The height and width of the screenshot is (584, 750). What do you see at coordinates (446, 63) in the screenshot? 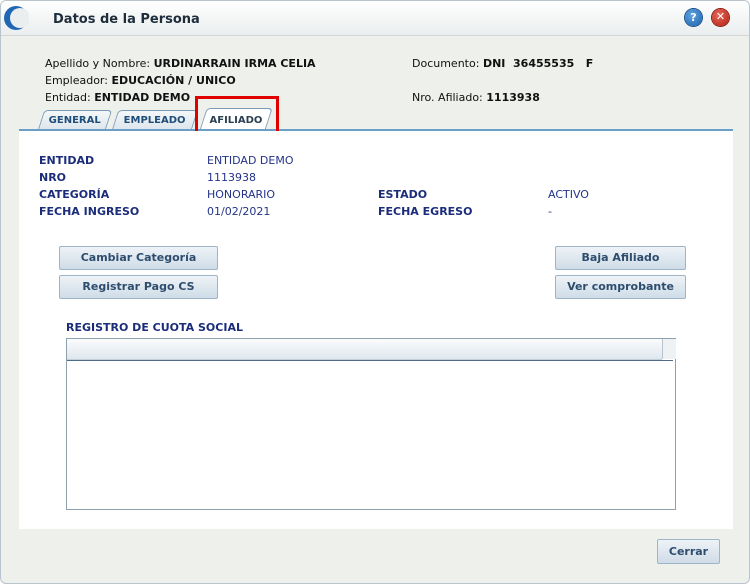
I see `documento-label: Documento:` at bounding box center [446, 63].